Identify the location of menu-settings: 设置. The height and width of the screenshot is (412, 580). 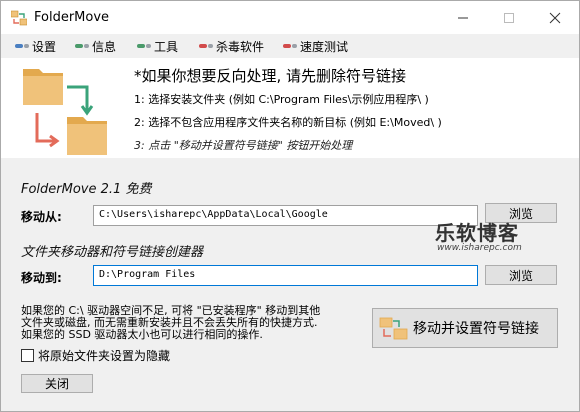
(35, 46).